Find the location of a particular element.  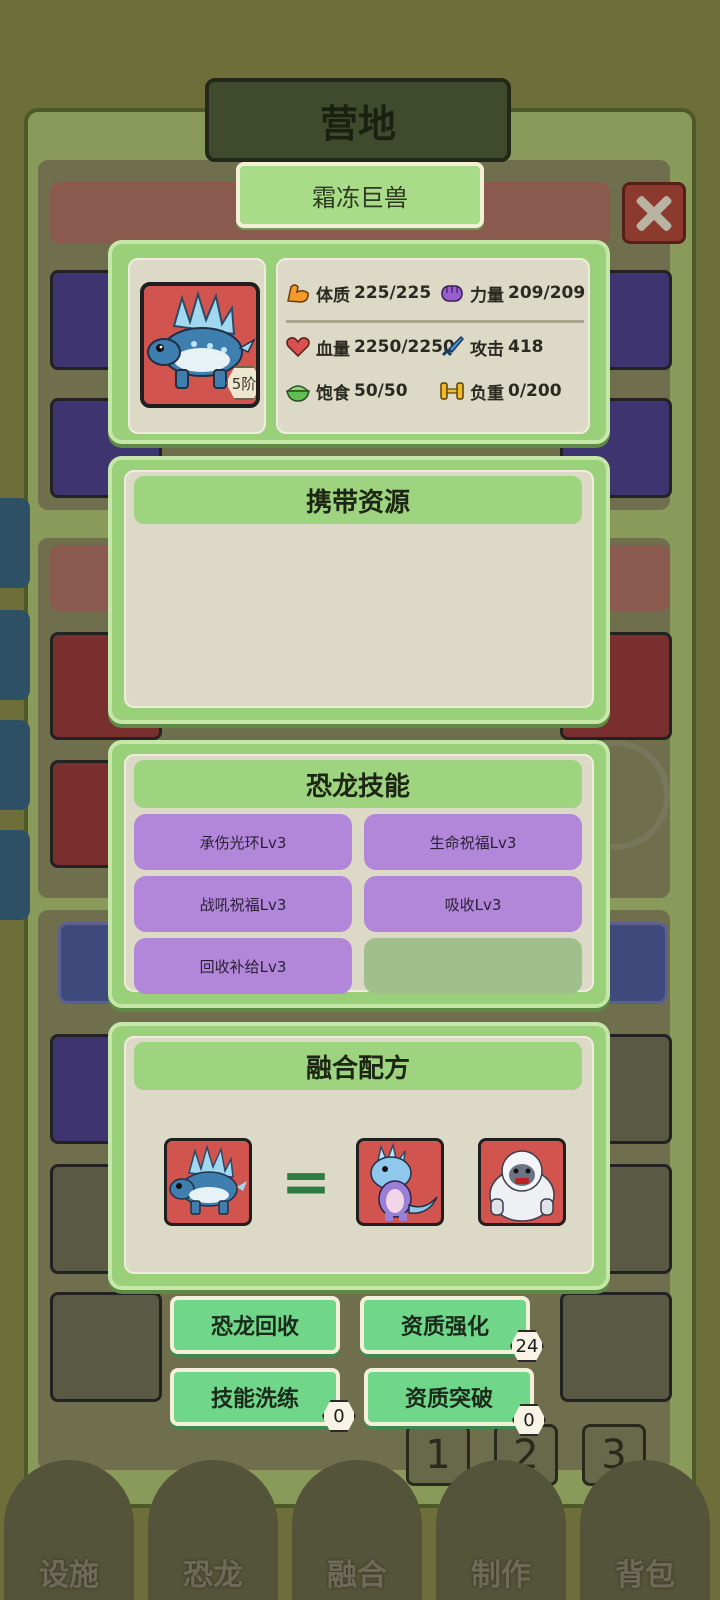

sword-icon is located at coordinates (452, 347).